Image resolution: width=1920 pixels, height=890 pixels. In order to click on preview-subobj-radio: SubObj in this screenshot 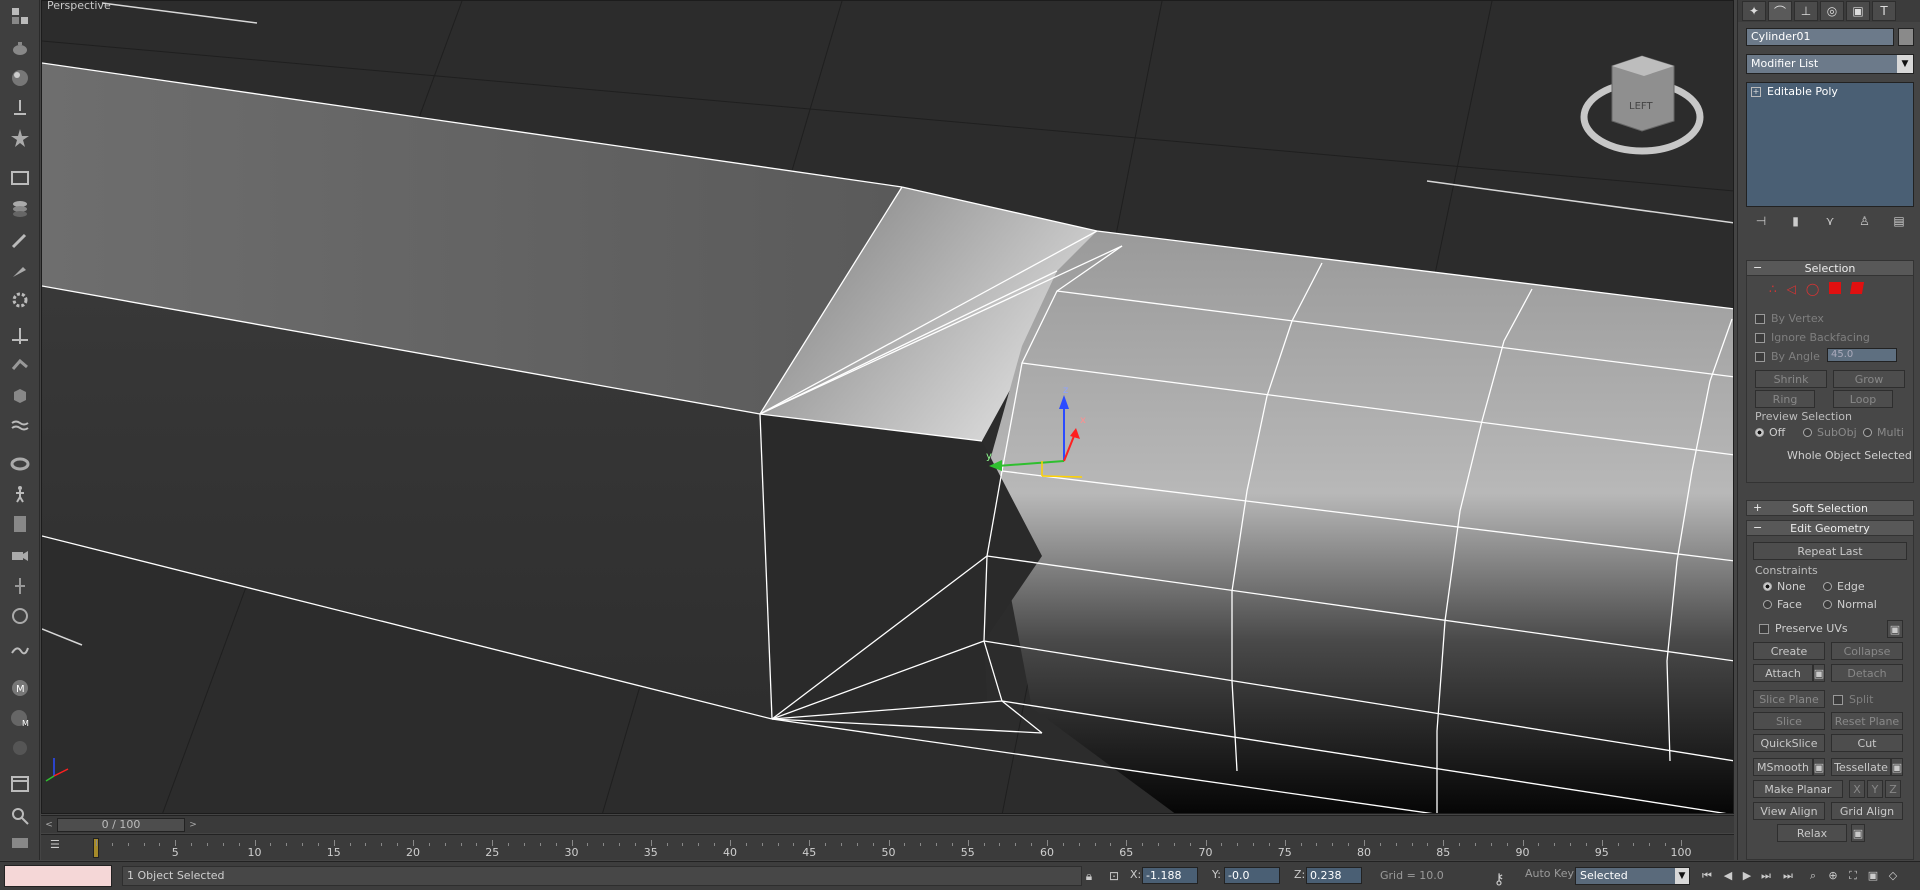, I will do `click(1830, 432)`.